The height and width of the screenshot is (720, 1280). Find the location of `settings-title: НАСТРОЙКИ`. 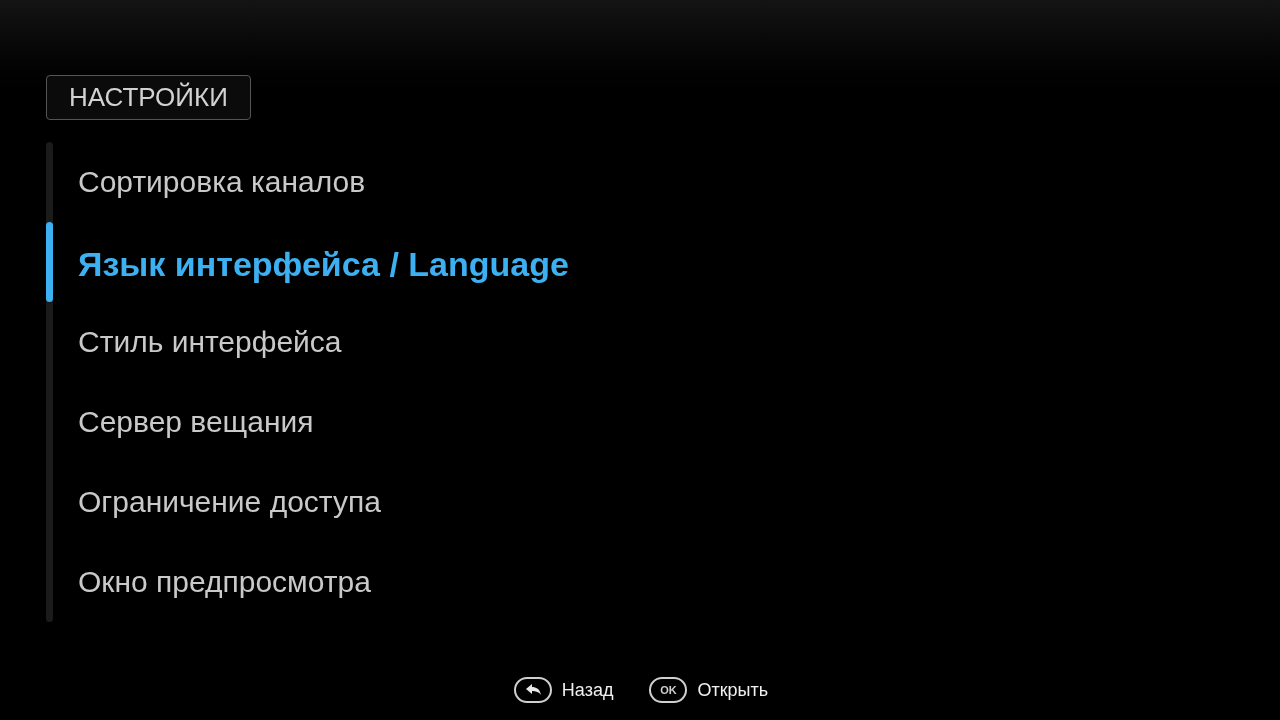

settings-title: НАСТРОЙКИ is located at coordinates (148, 97).